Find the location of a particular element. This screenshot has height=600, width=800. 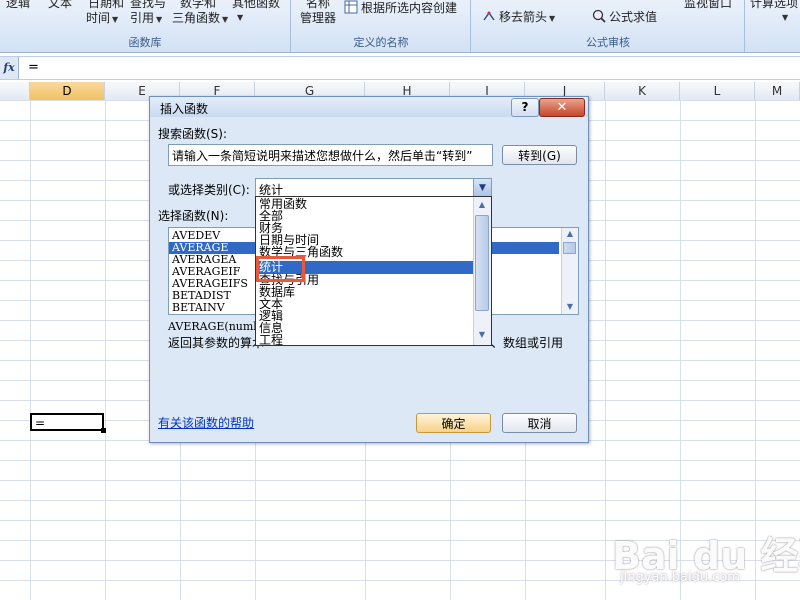

select-function-label: 选择函数(N): is located at coordinates (193, 216).